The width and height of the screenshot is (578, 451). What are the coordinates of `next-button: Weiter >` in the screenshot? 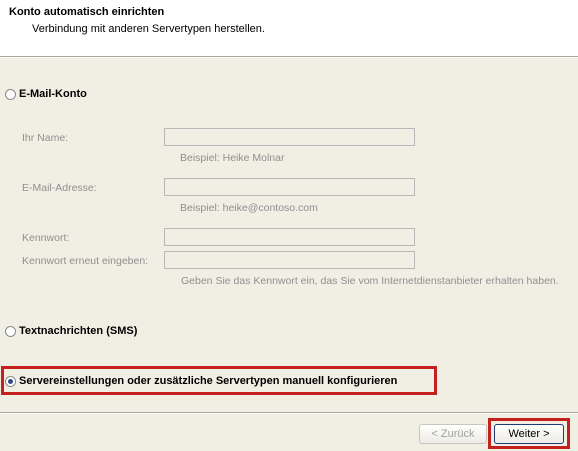 It's located at (529, 434).